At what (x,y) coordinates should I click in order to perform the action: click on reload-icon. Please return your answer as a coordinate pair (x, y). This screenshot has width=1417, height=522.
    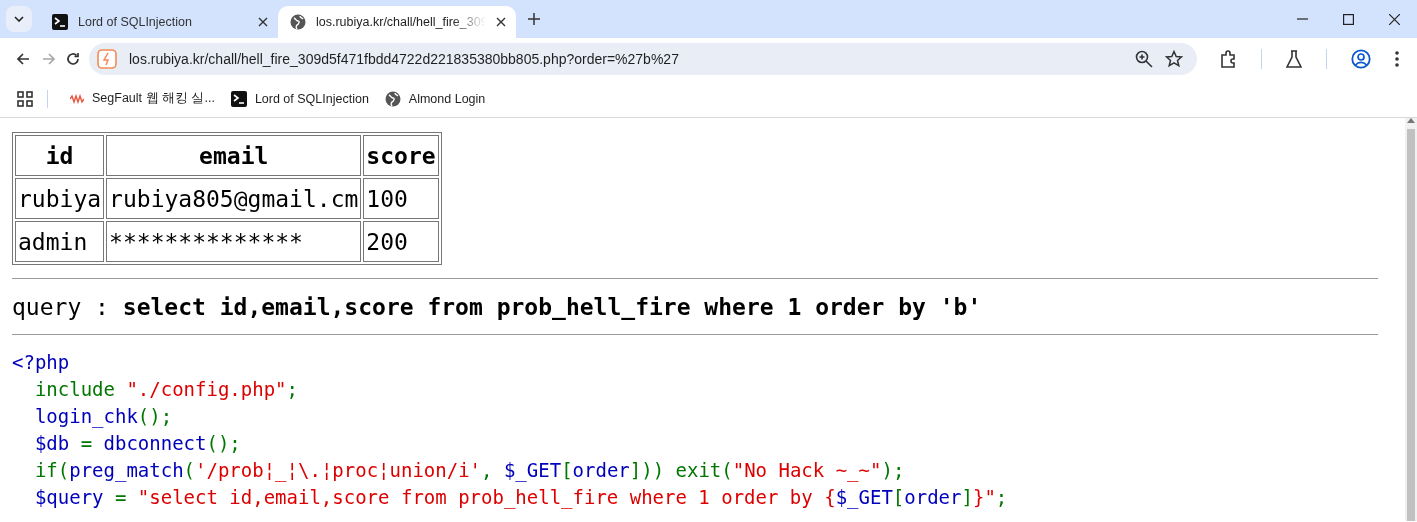
    Looking at the image, I should click on (72, 59).